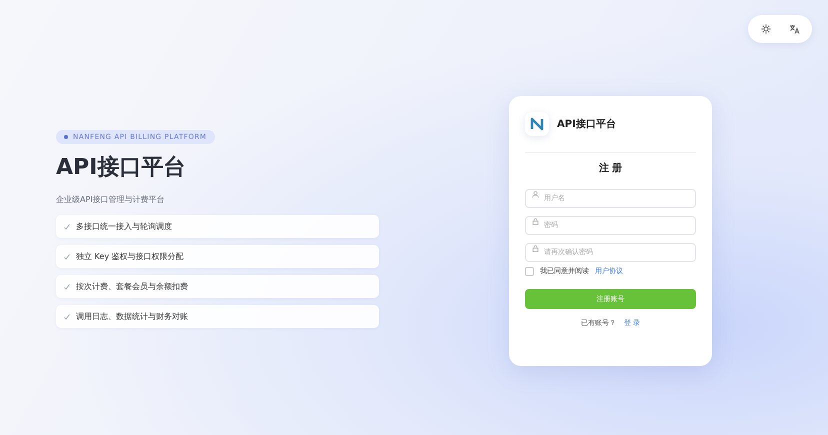  Describe the element at coordinates (121, 168) in the screenshot. I see `hero-title: API接口平台` at that location.